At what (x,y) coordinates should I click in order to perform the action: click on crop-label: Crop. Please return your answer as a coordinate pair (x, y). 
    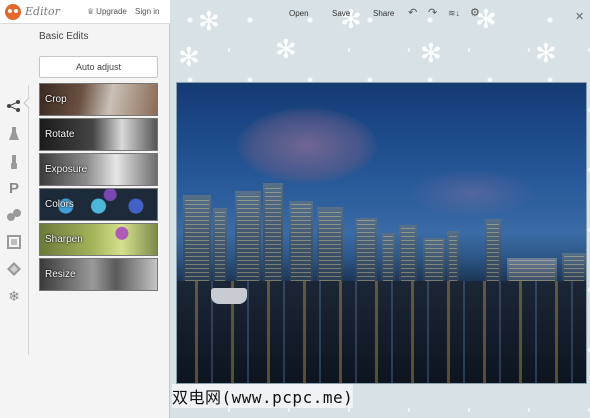
    Looking at the image, I should click on (56, 99).